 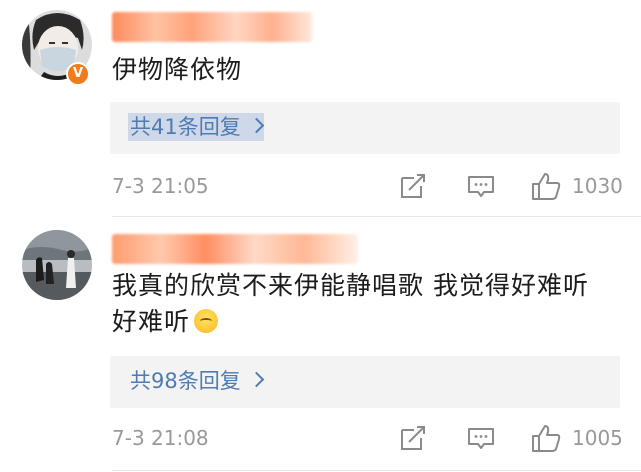 What do you see at coordinates (206, 321) in the screenshot?
I see `disgusted-face-emoji-icon` at bounding box center [206, 321].